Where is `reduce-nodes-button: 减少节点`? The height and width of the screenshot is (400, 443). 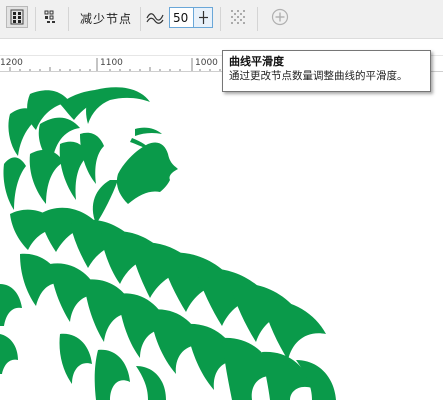 reduce-nodes-button: 减少节点 is located at coordinates (106, 18).